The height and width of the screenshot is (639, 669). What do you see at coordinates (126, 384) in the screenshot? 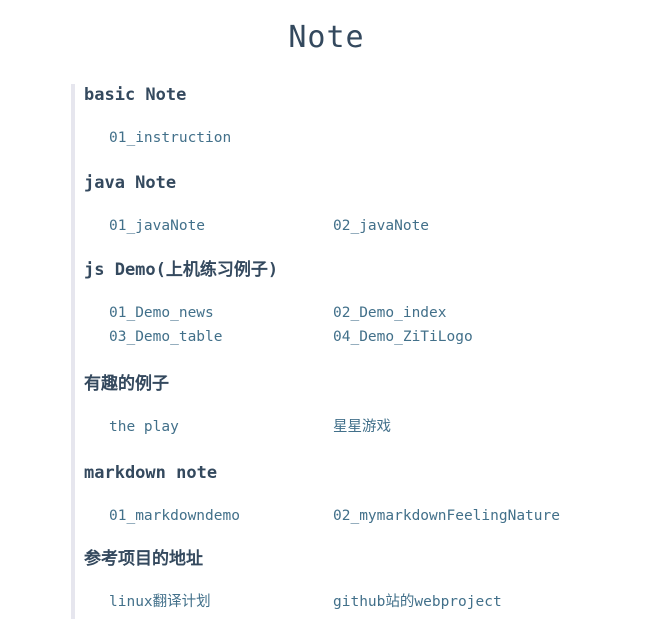
I see `section-title: 有趣的例子` at bounding box center [126, 384].